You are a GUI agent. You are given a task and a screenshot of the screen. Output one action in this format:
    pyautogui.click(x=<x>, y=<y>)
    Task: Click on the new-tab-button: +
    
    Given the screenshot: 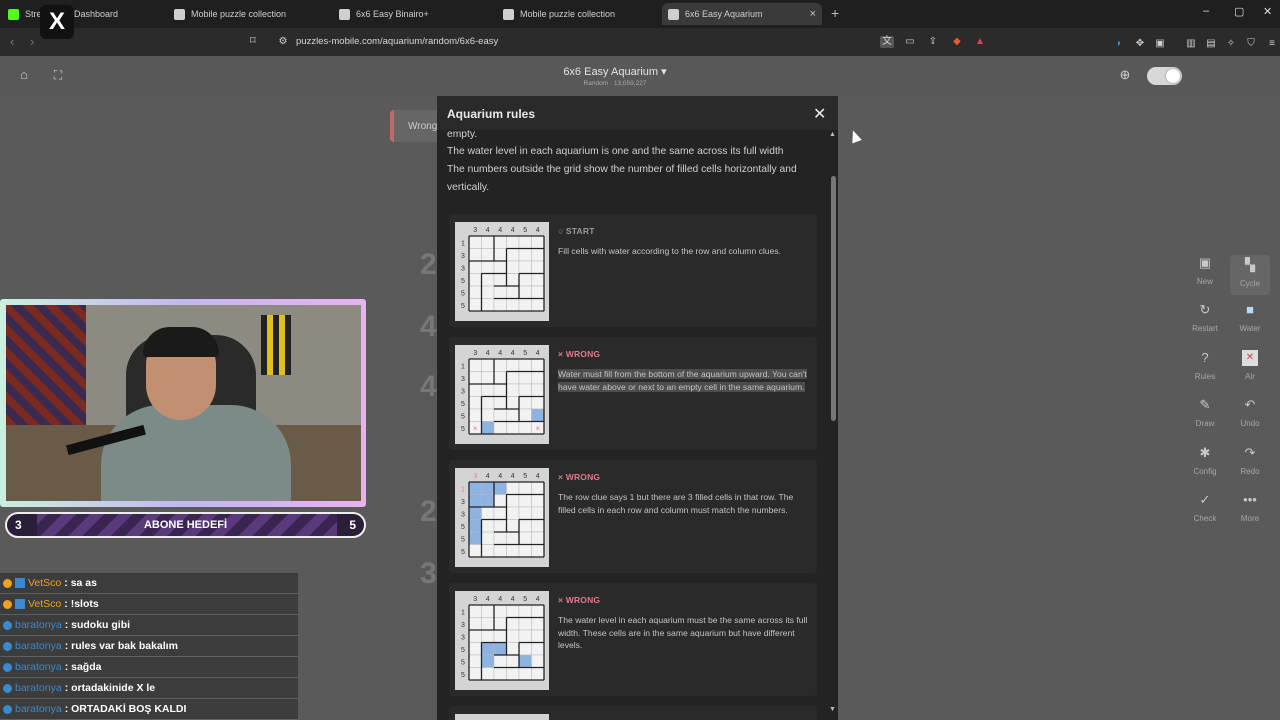 What is the action you would take?
    pyautogui.click(x=835, y=13)
    